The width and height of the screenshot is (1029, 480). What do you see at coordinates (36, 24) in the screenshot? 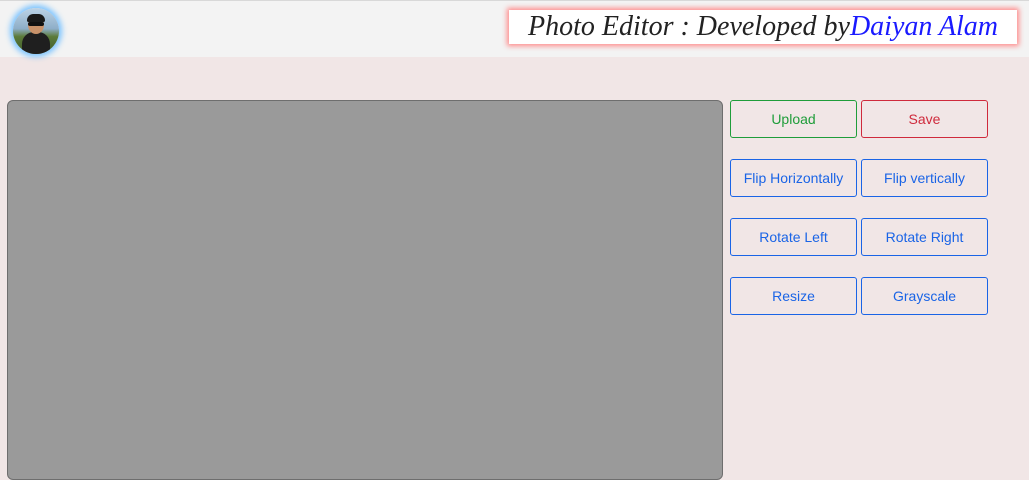
I see `avatar-sunglasses` at bounding box center [36, 24].